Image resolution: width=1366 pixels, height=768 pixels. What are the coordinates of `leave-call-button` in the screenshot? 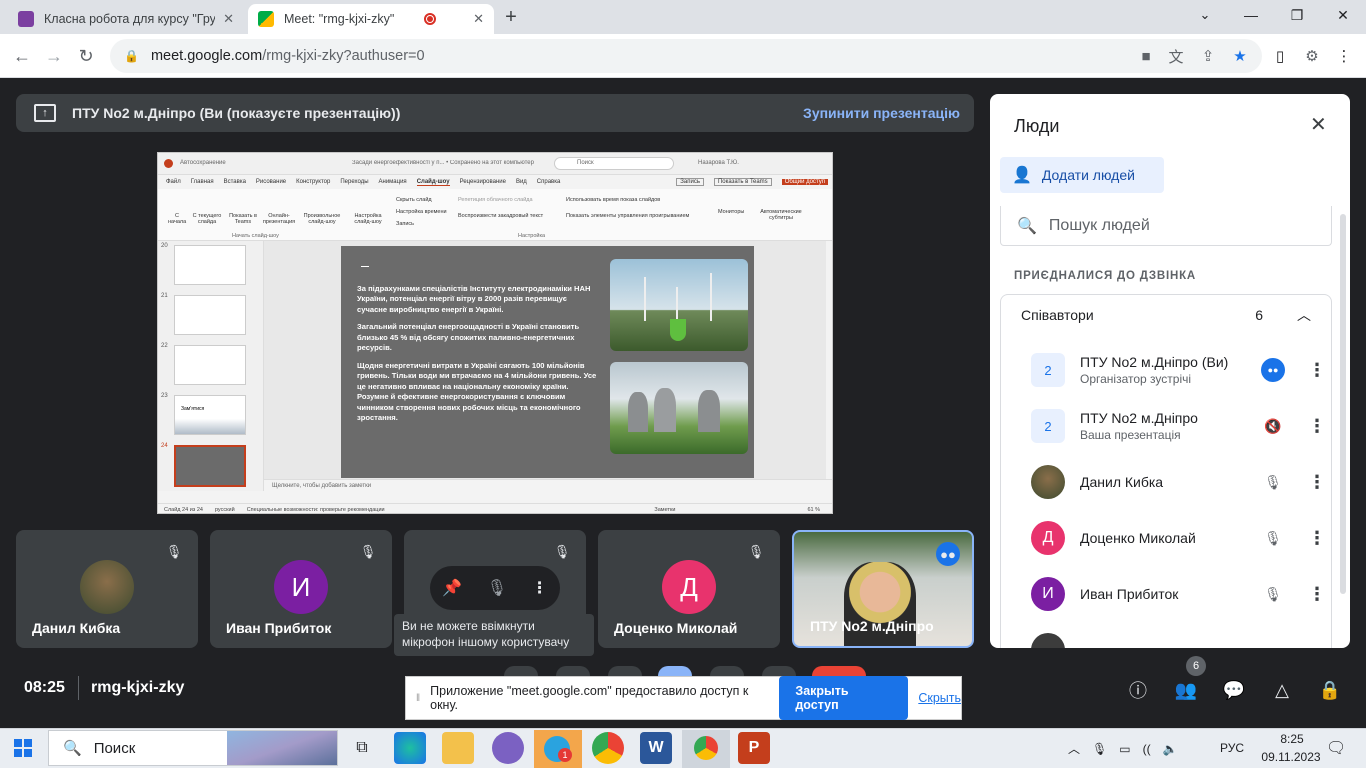 It's located at (839, 671).